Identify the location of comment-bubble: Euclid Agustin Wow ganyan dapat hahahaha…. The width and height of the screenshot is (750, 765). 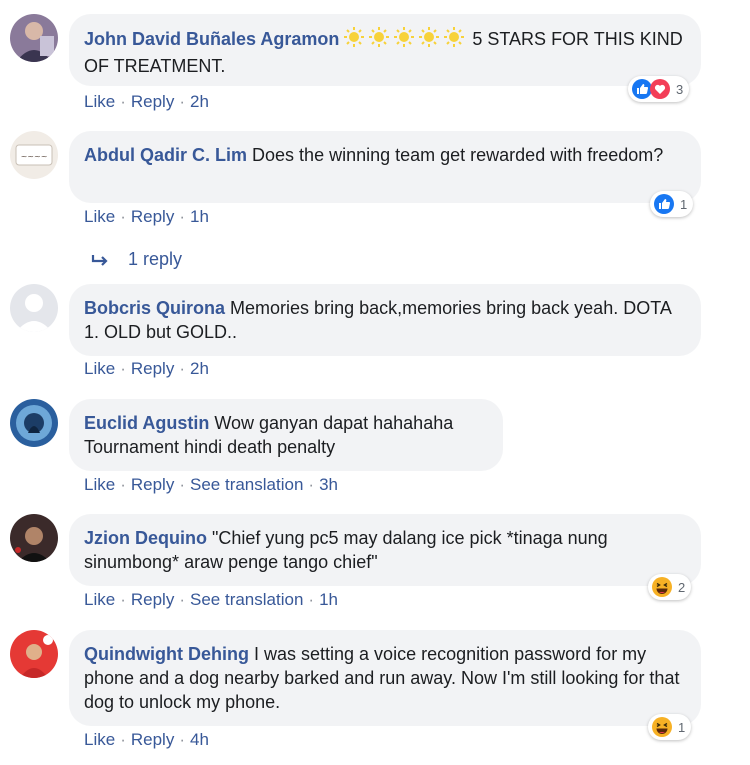
(286, 435).